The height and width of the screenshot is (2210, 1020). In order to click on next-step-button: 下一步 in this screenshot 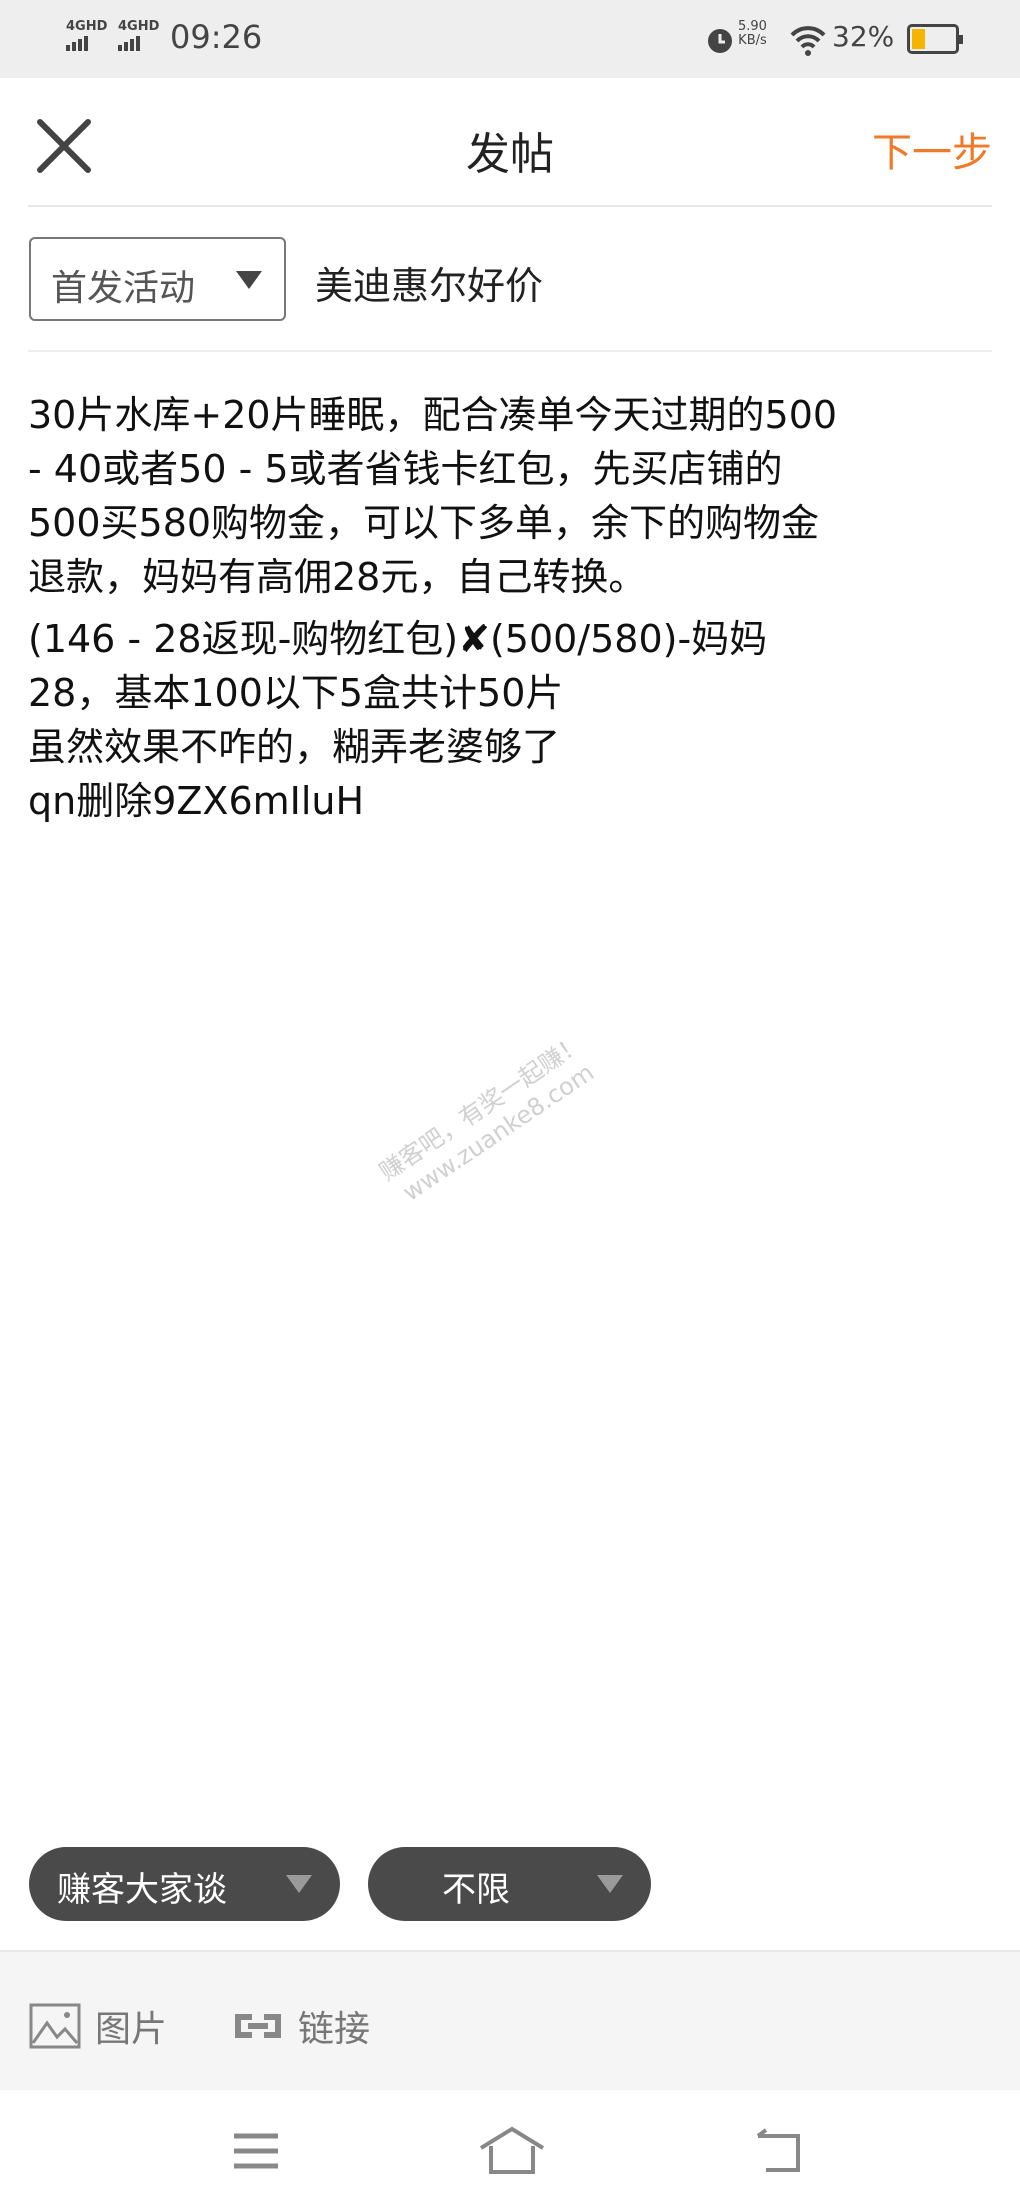, I will do `click(932, 149)`.